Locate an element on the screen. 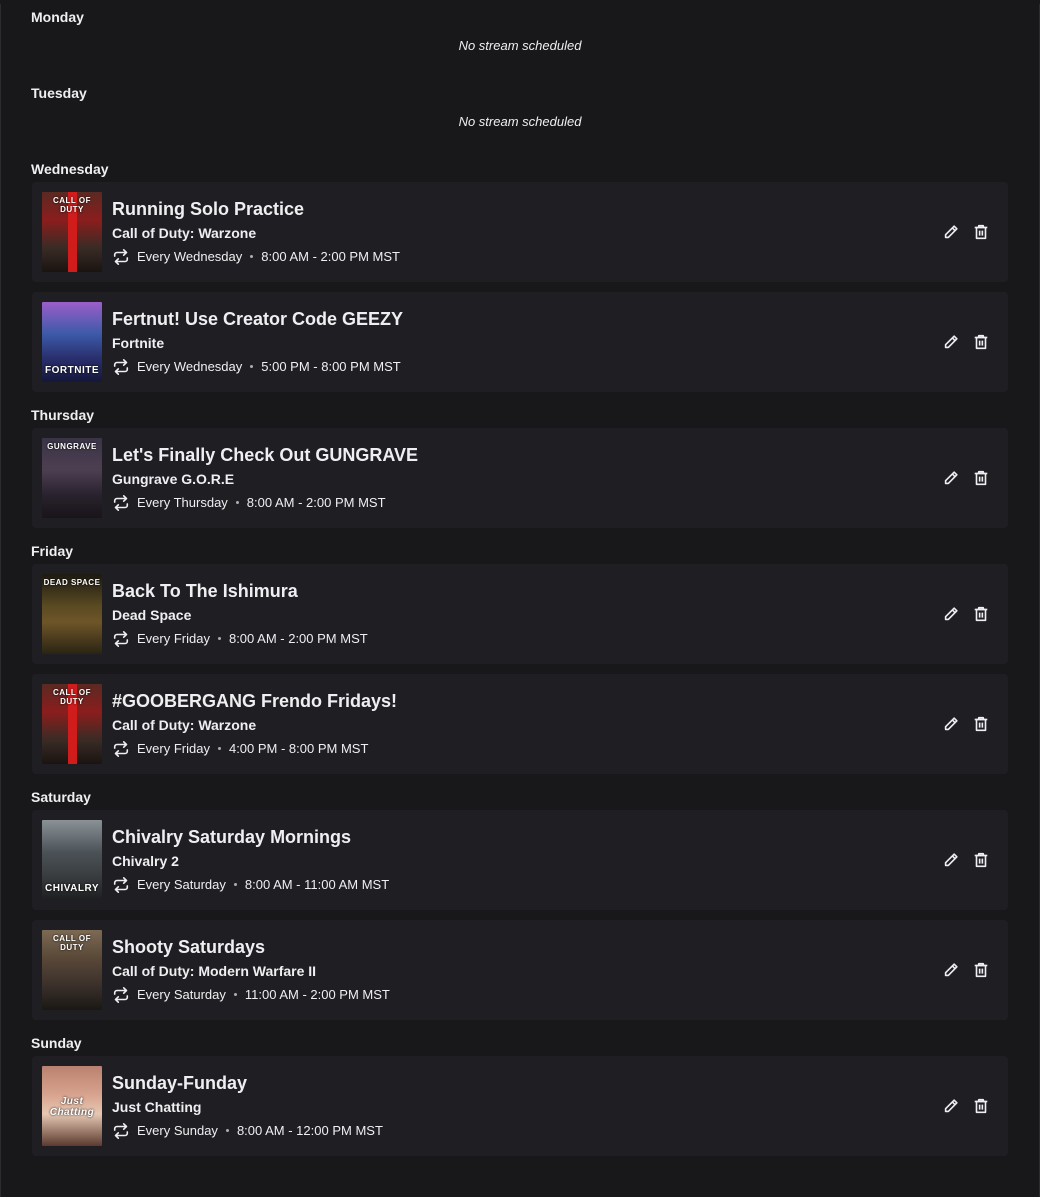 Image resolution: width=1040 pixels, height=1197 pixels. day-label: Friday is located at coordinates (52, 551).